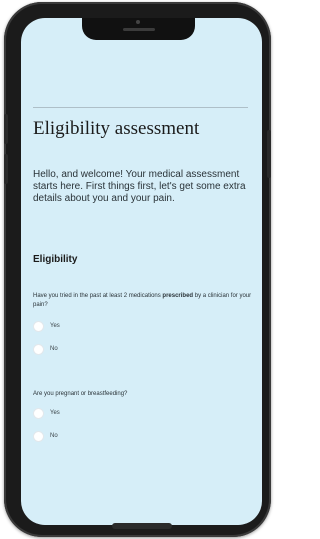 The height and width of the screenshot is (539, 320). Describe the element at coordinates (138, 22) in the screenshot. I see `camera-icon` at that location.